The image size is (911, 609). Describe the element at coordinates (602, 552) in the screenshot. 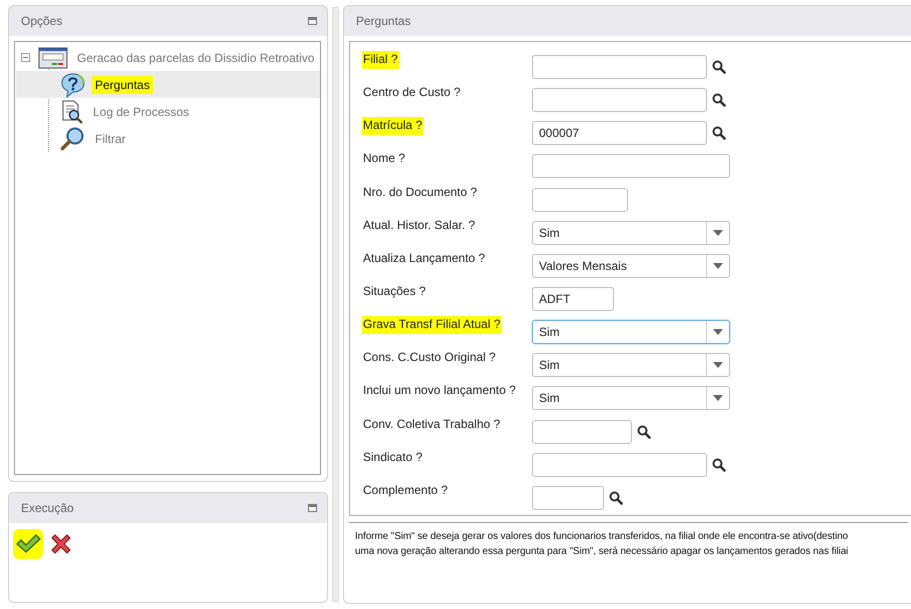

I see `help-text: uma nova geração alterando essa pergunta para "Sim", será necessário apagar os lançamentos gerados nas filiai` at that location.